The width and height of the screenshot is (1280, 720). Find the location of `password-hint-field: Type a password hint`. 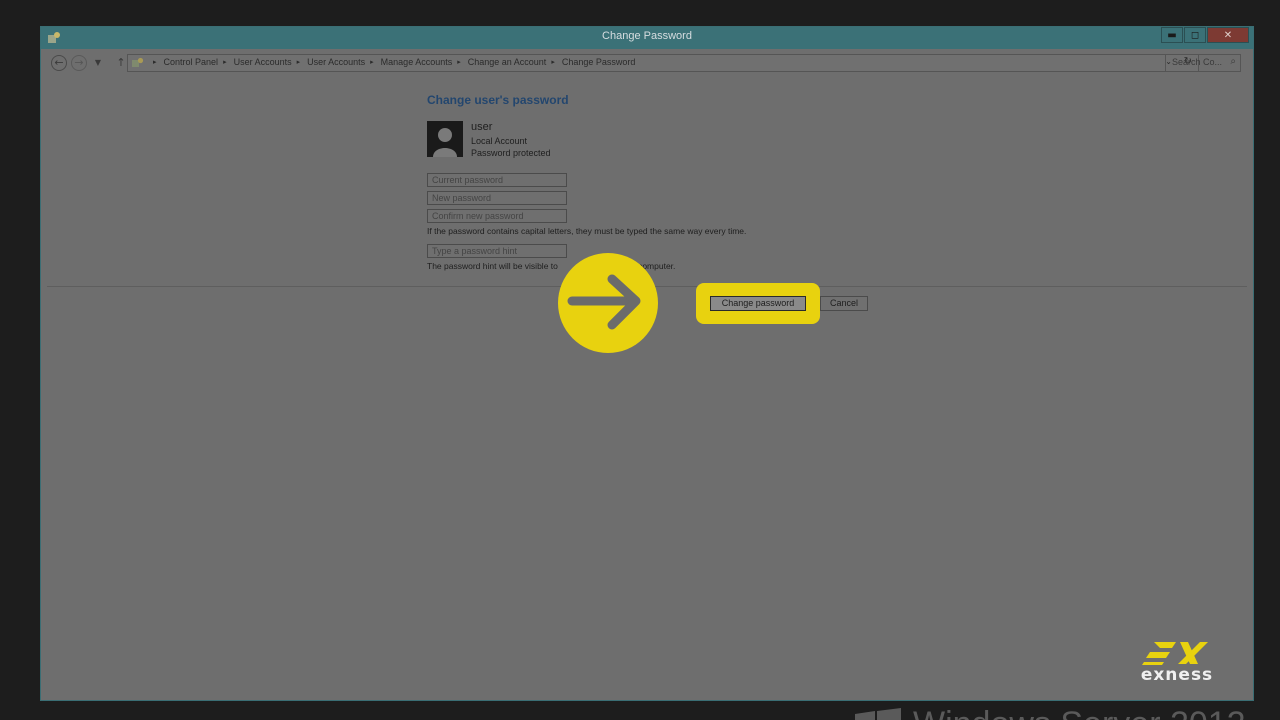

password-hint-field: Type a password hint is located at coordinates (497, 251).